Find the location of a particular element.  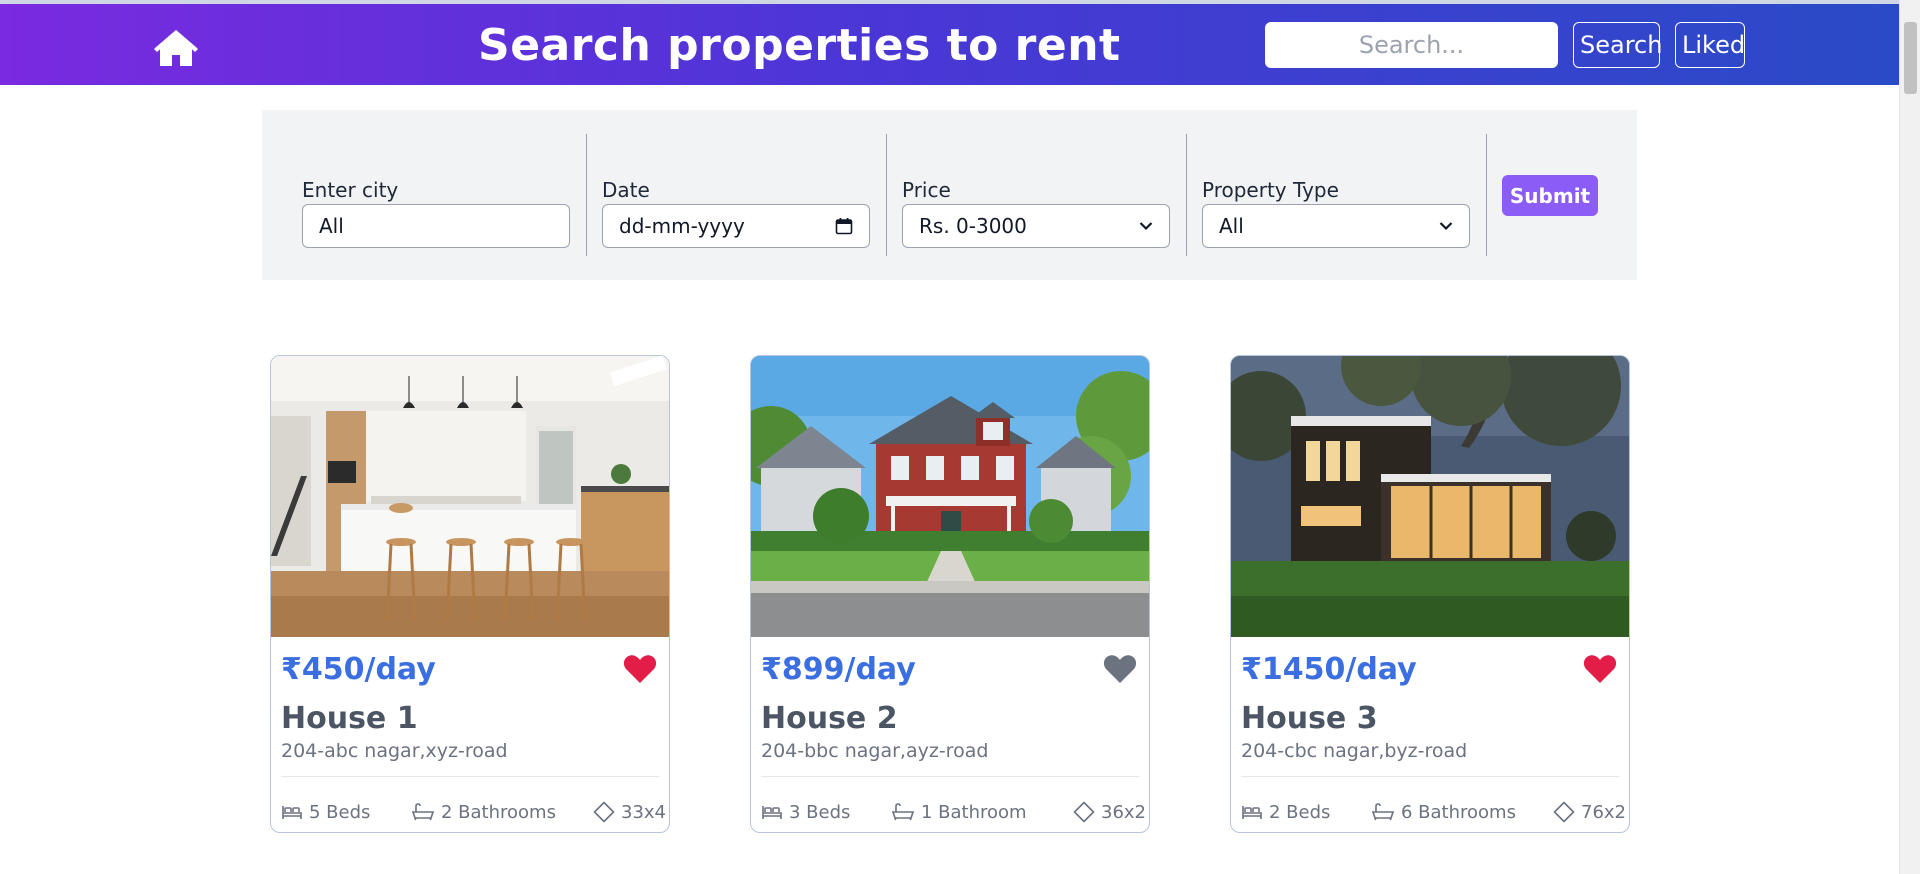

listing-address: 204-bbc nagar,ayz-road is located at coordinates (875, 751).